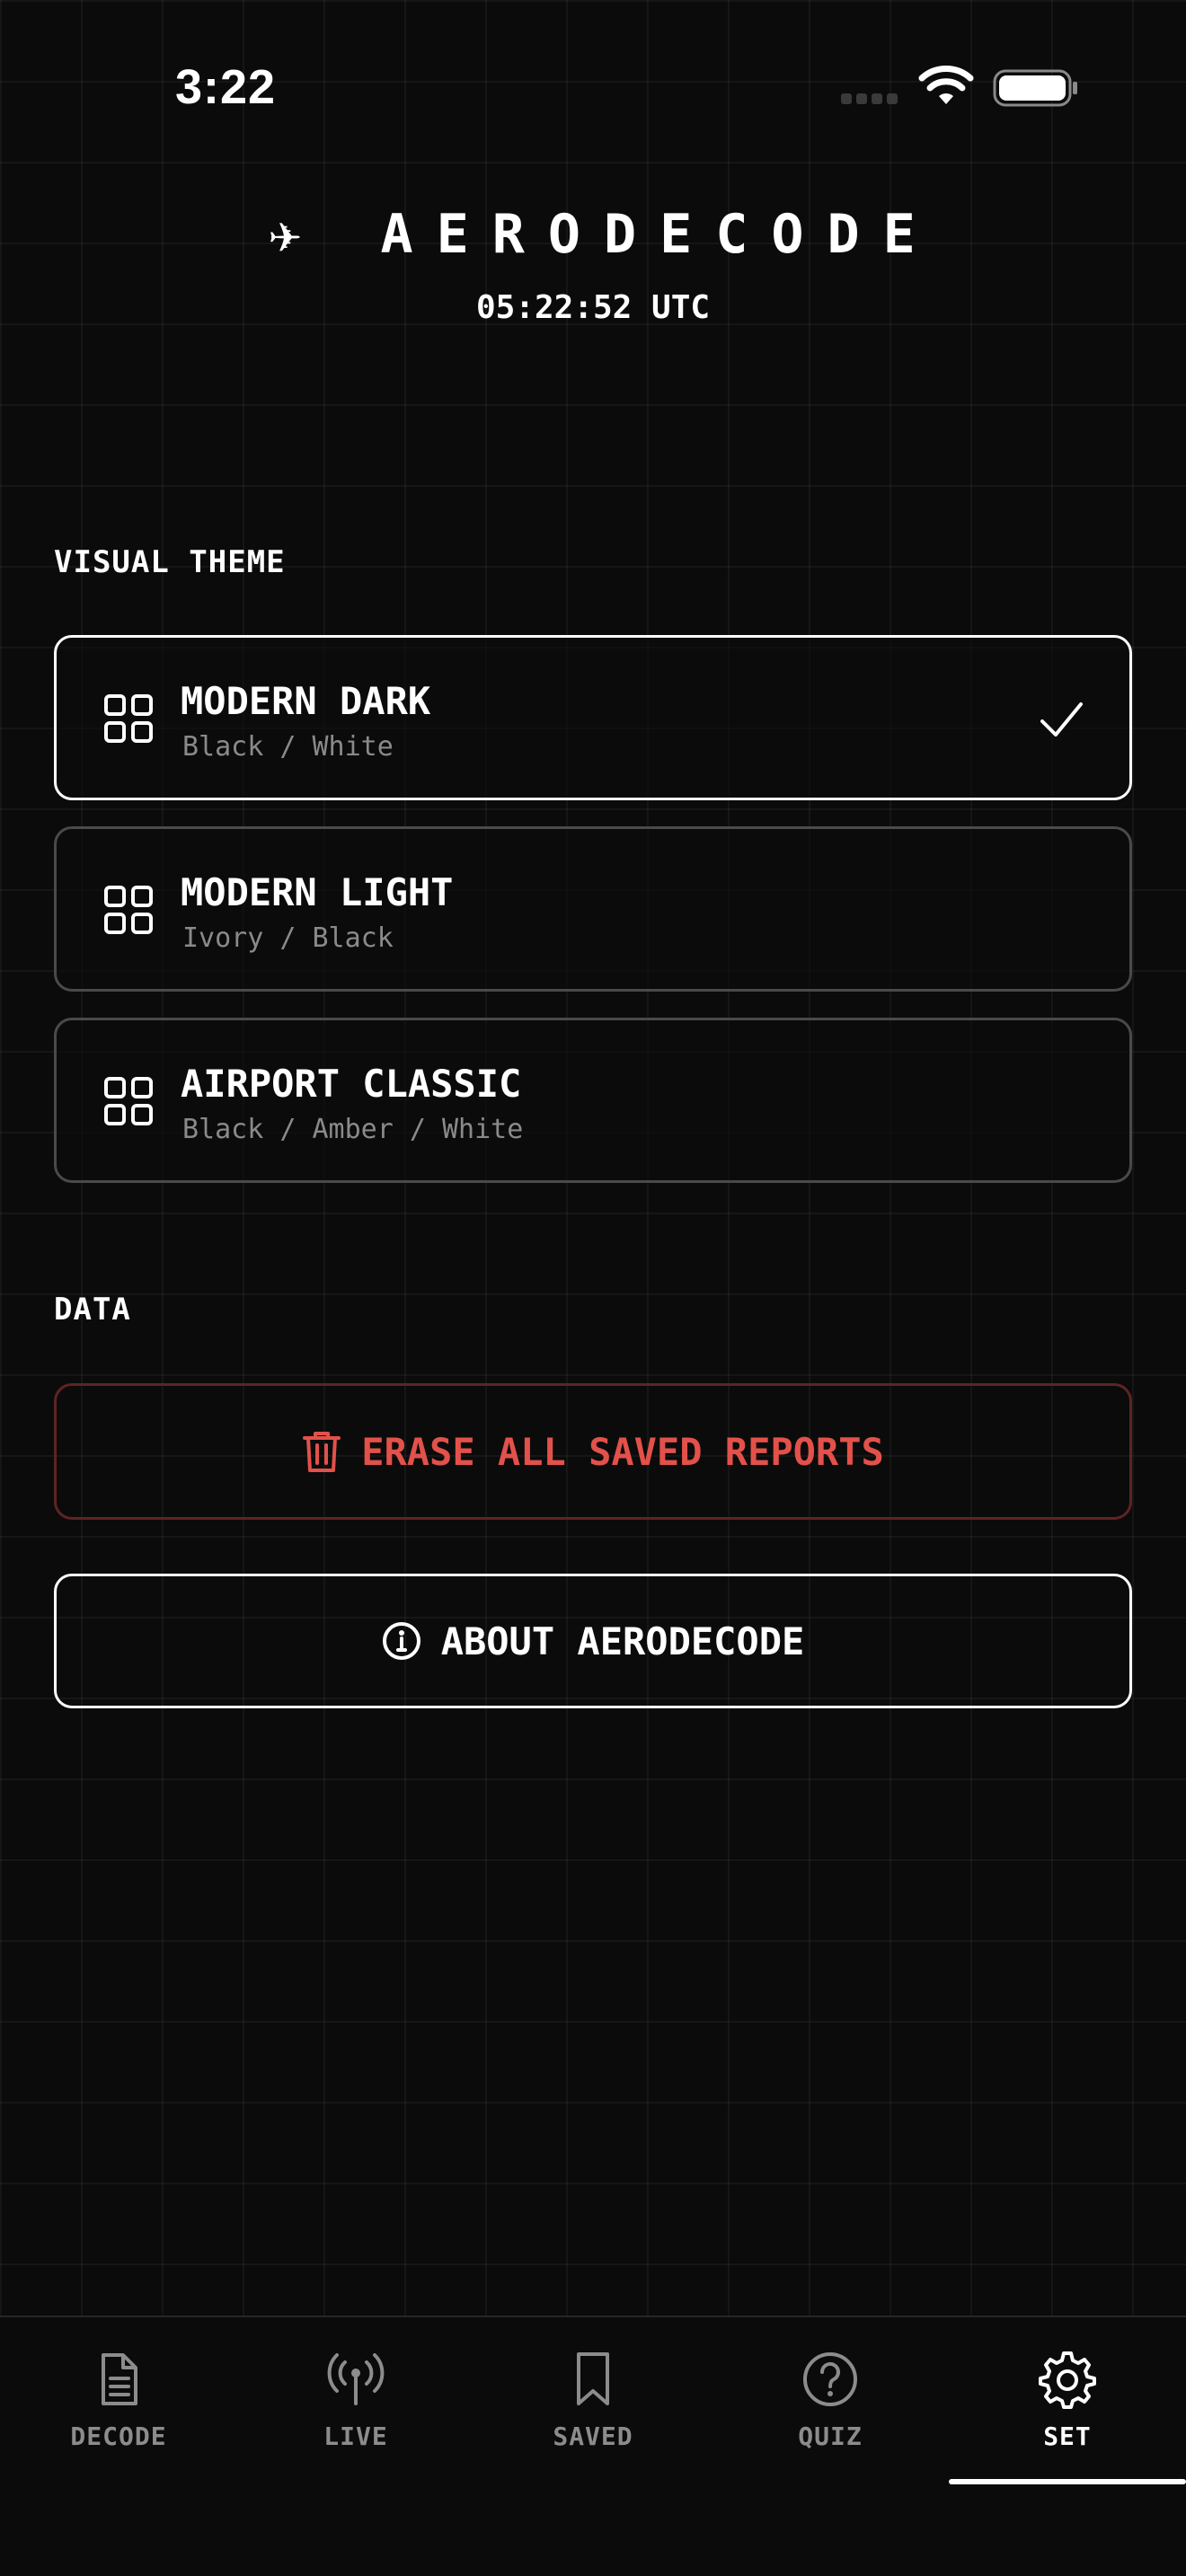 The width and height of the screenshot is (1186, 2576). I want to click on document-icon, so click(119, 2379).